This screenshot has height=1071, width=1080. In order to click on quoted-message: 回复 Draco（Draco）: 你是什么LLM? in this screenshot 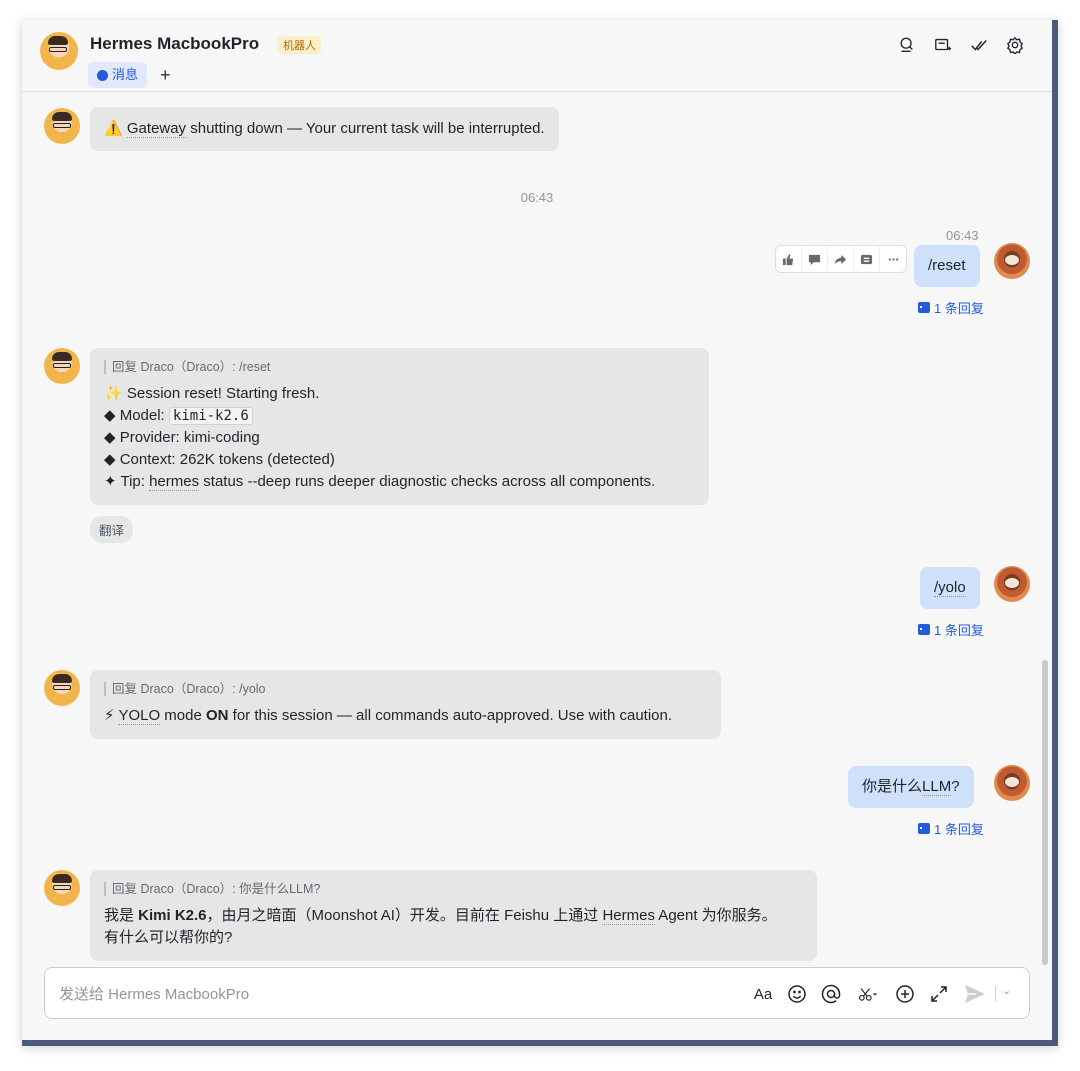, I will do `click(453, 889)`.